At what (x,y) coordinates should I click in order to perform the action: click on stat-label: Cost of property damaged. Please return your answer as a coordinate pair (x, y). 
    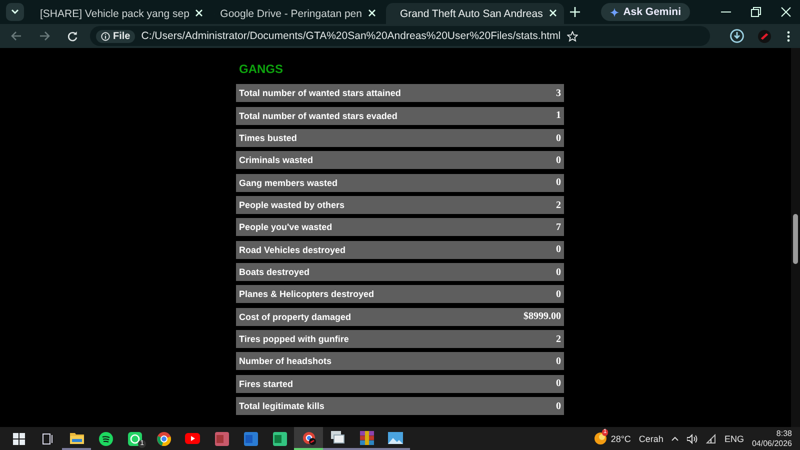
    Looking at the image, I should click on (295, 317).